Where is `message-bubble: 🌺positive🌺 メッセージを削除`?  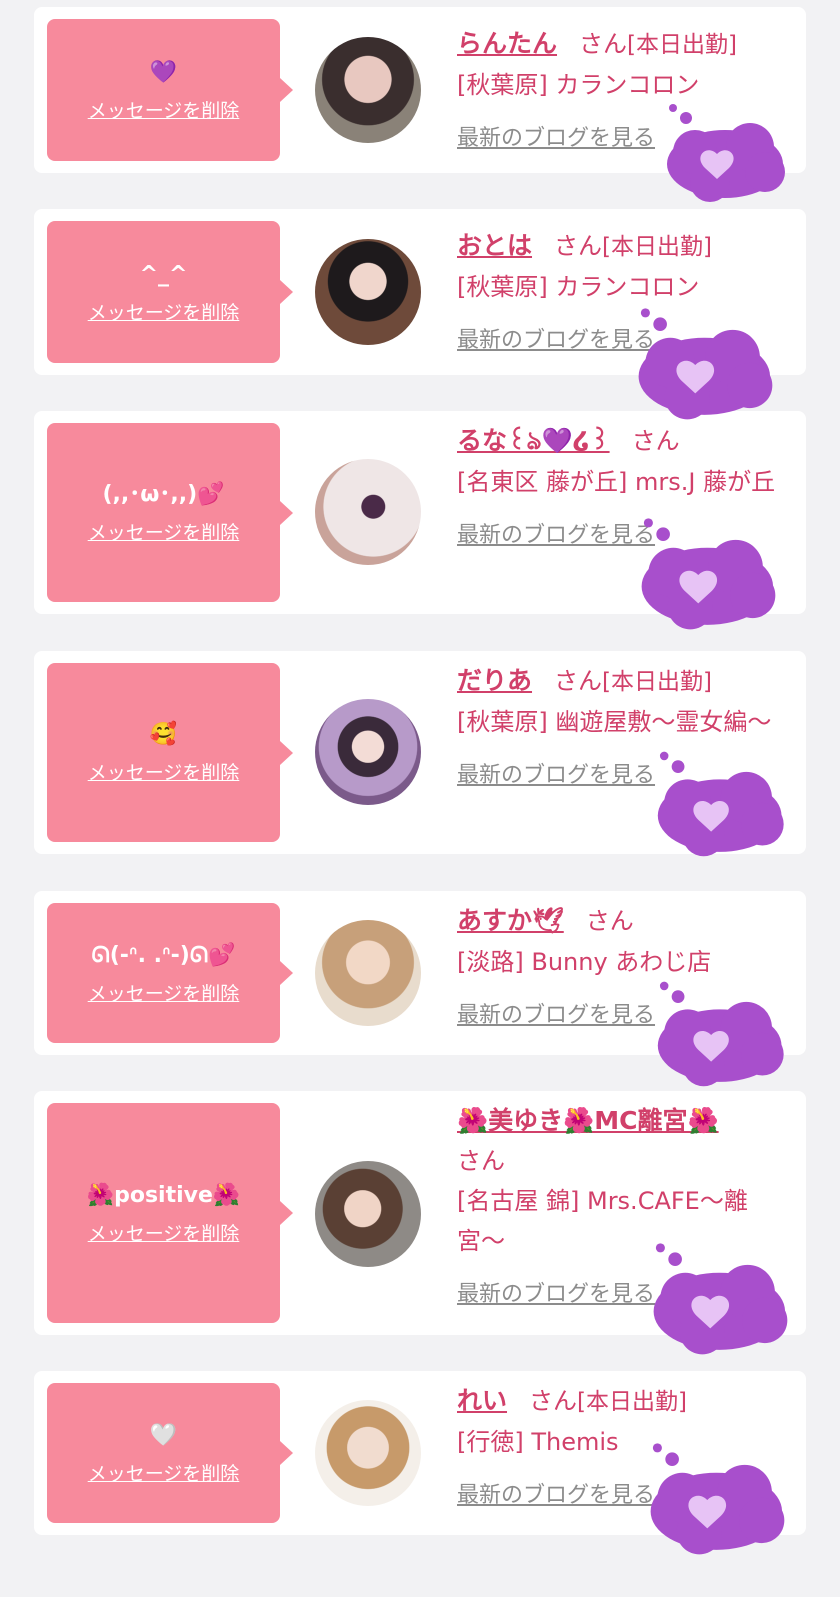
message-bubble: 🌺positive🌺 メッセージを削除 is located at coordinates (170, 1213).